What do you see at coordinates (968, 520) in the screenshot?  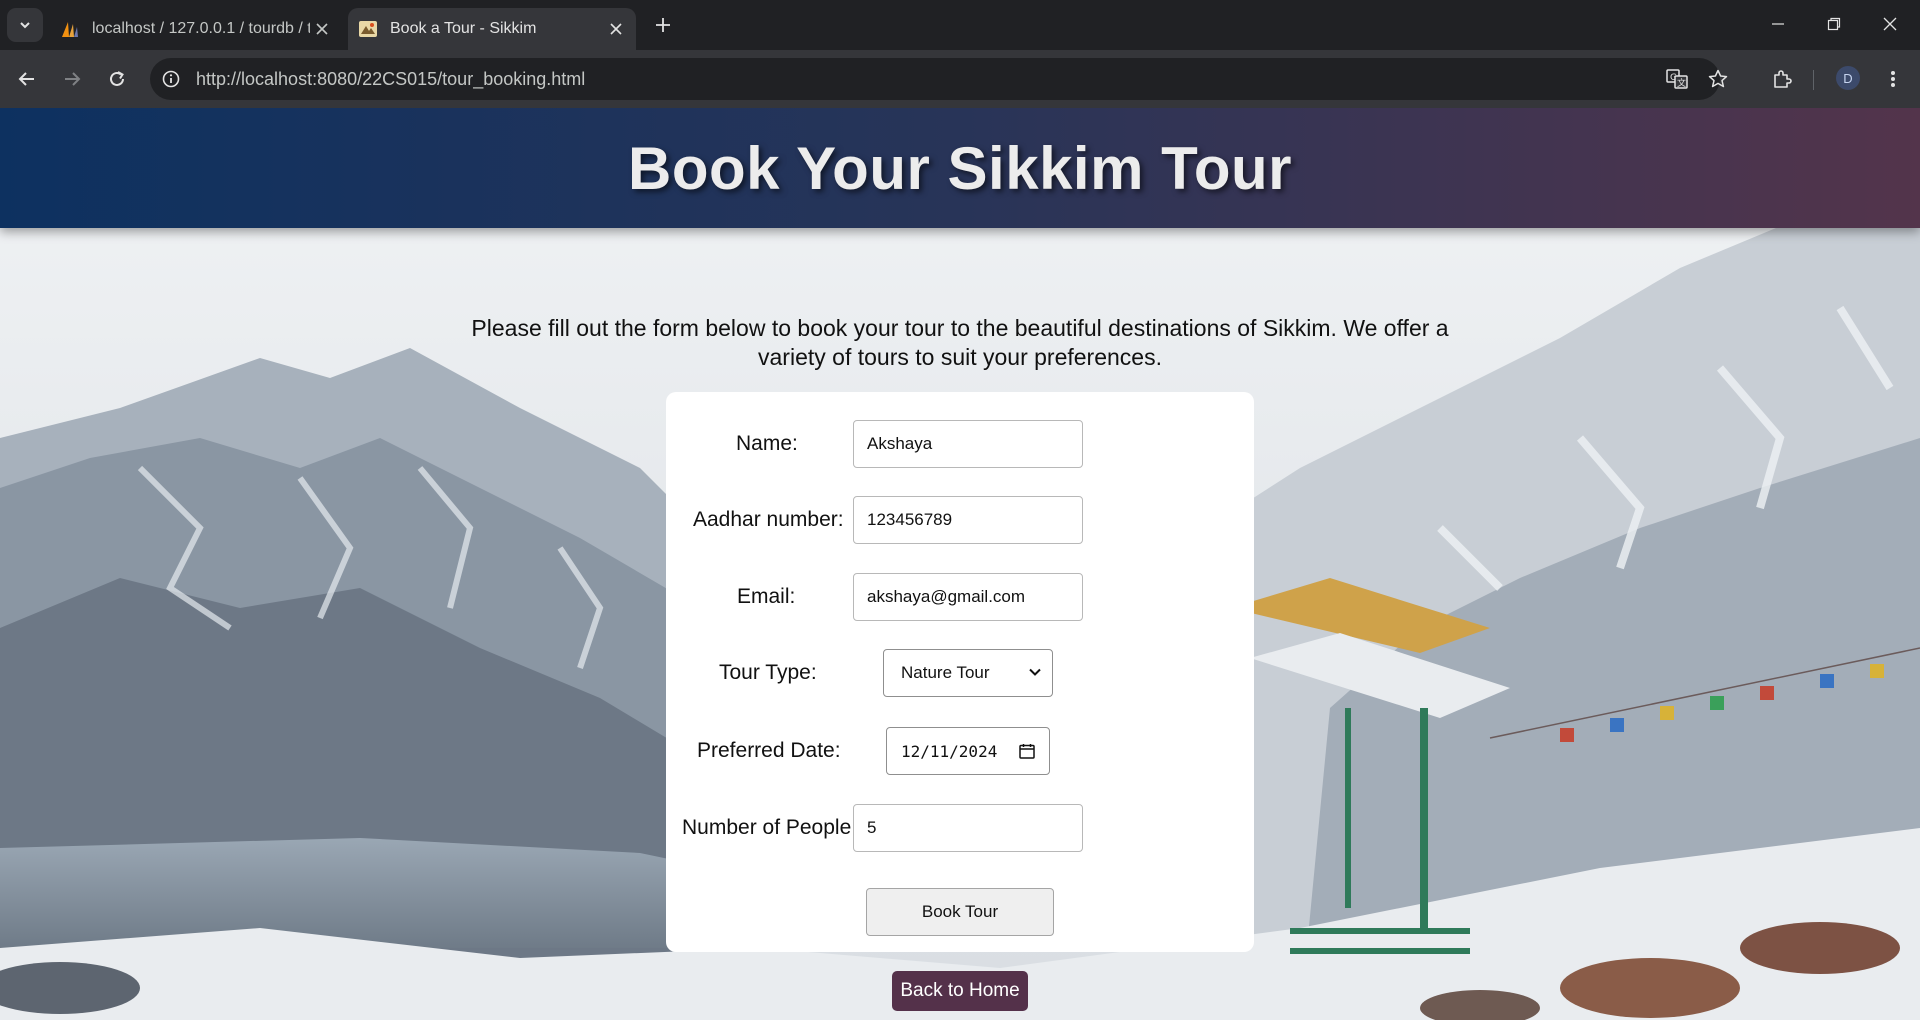 I see `aadhar-input: 123456789` at bounding box center [968, 520].